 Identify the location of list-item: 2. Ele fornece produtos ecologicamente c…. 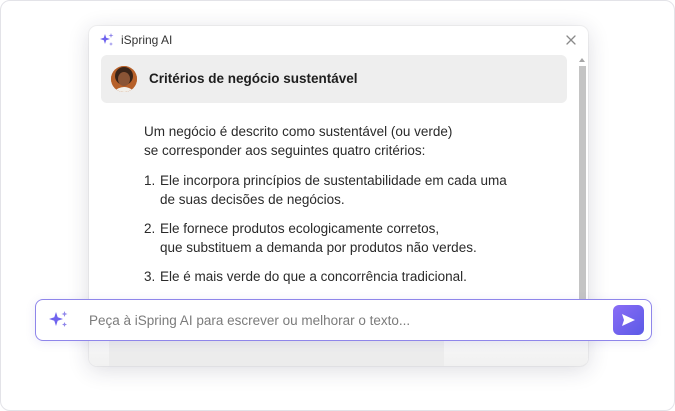
(354, 238).